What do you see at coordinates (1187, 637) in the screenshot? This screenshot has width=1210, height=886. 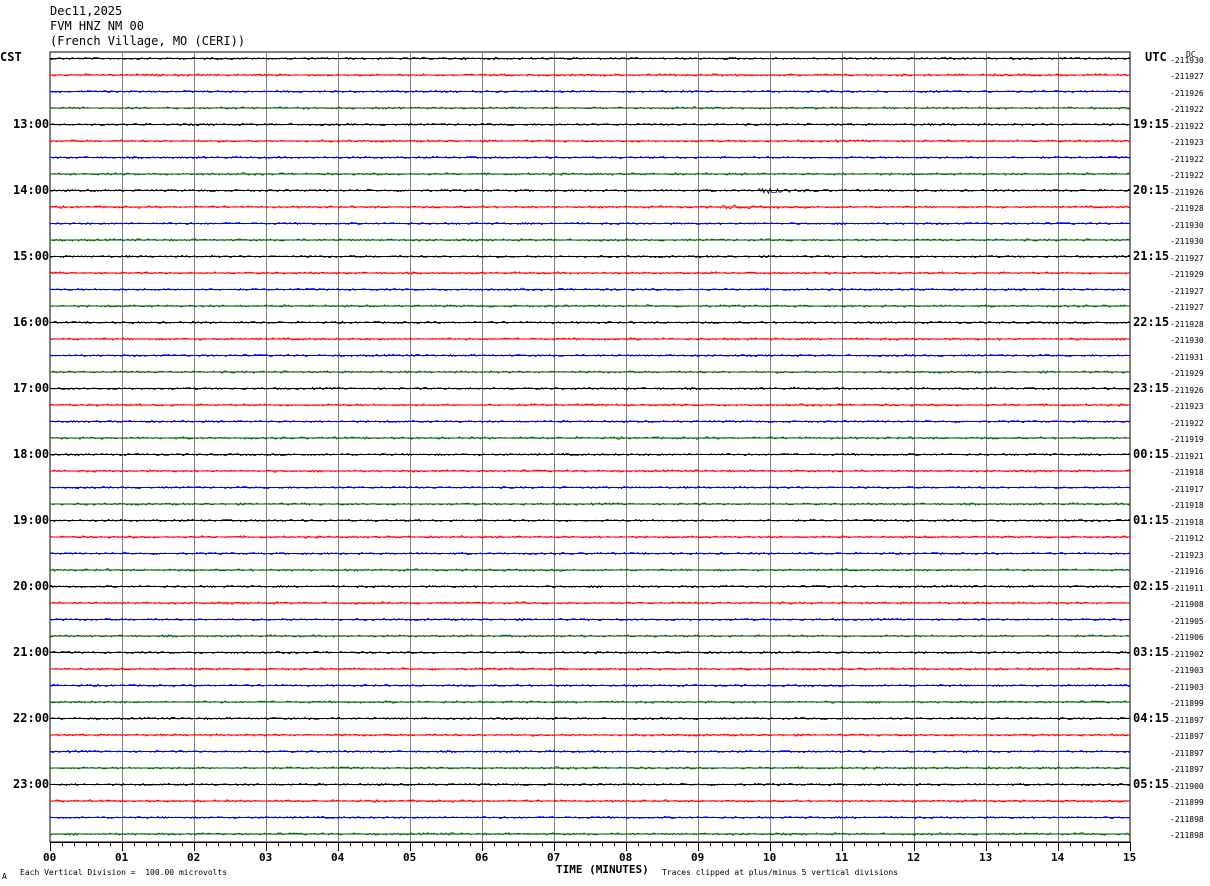 I see `dc-offset-label: -211906` at bounding box center [1187, 637].